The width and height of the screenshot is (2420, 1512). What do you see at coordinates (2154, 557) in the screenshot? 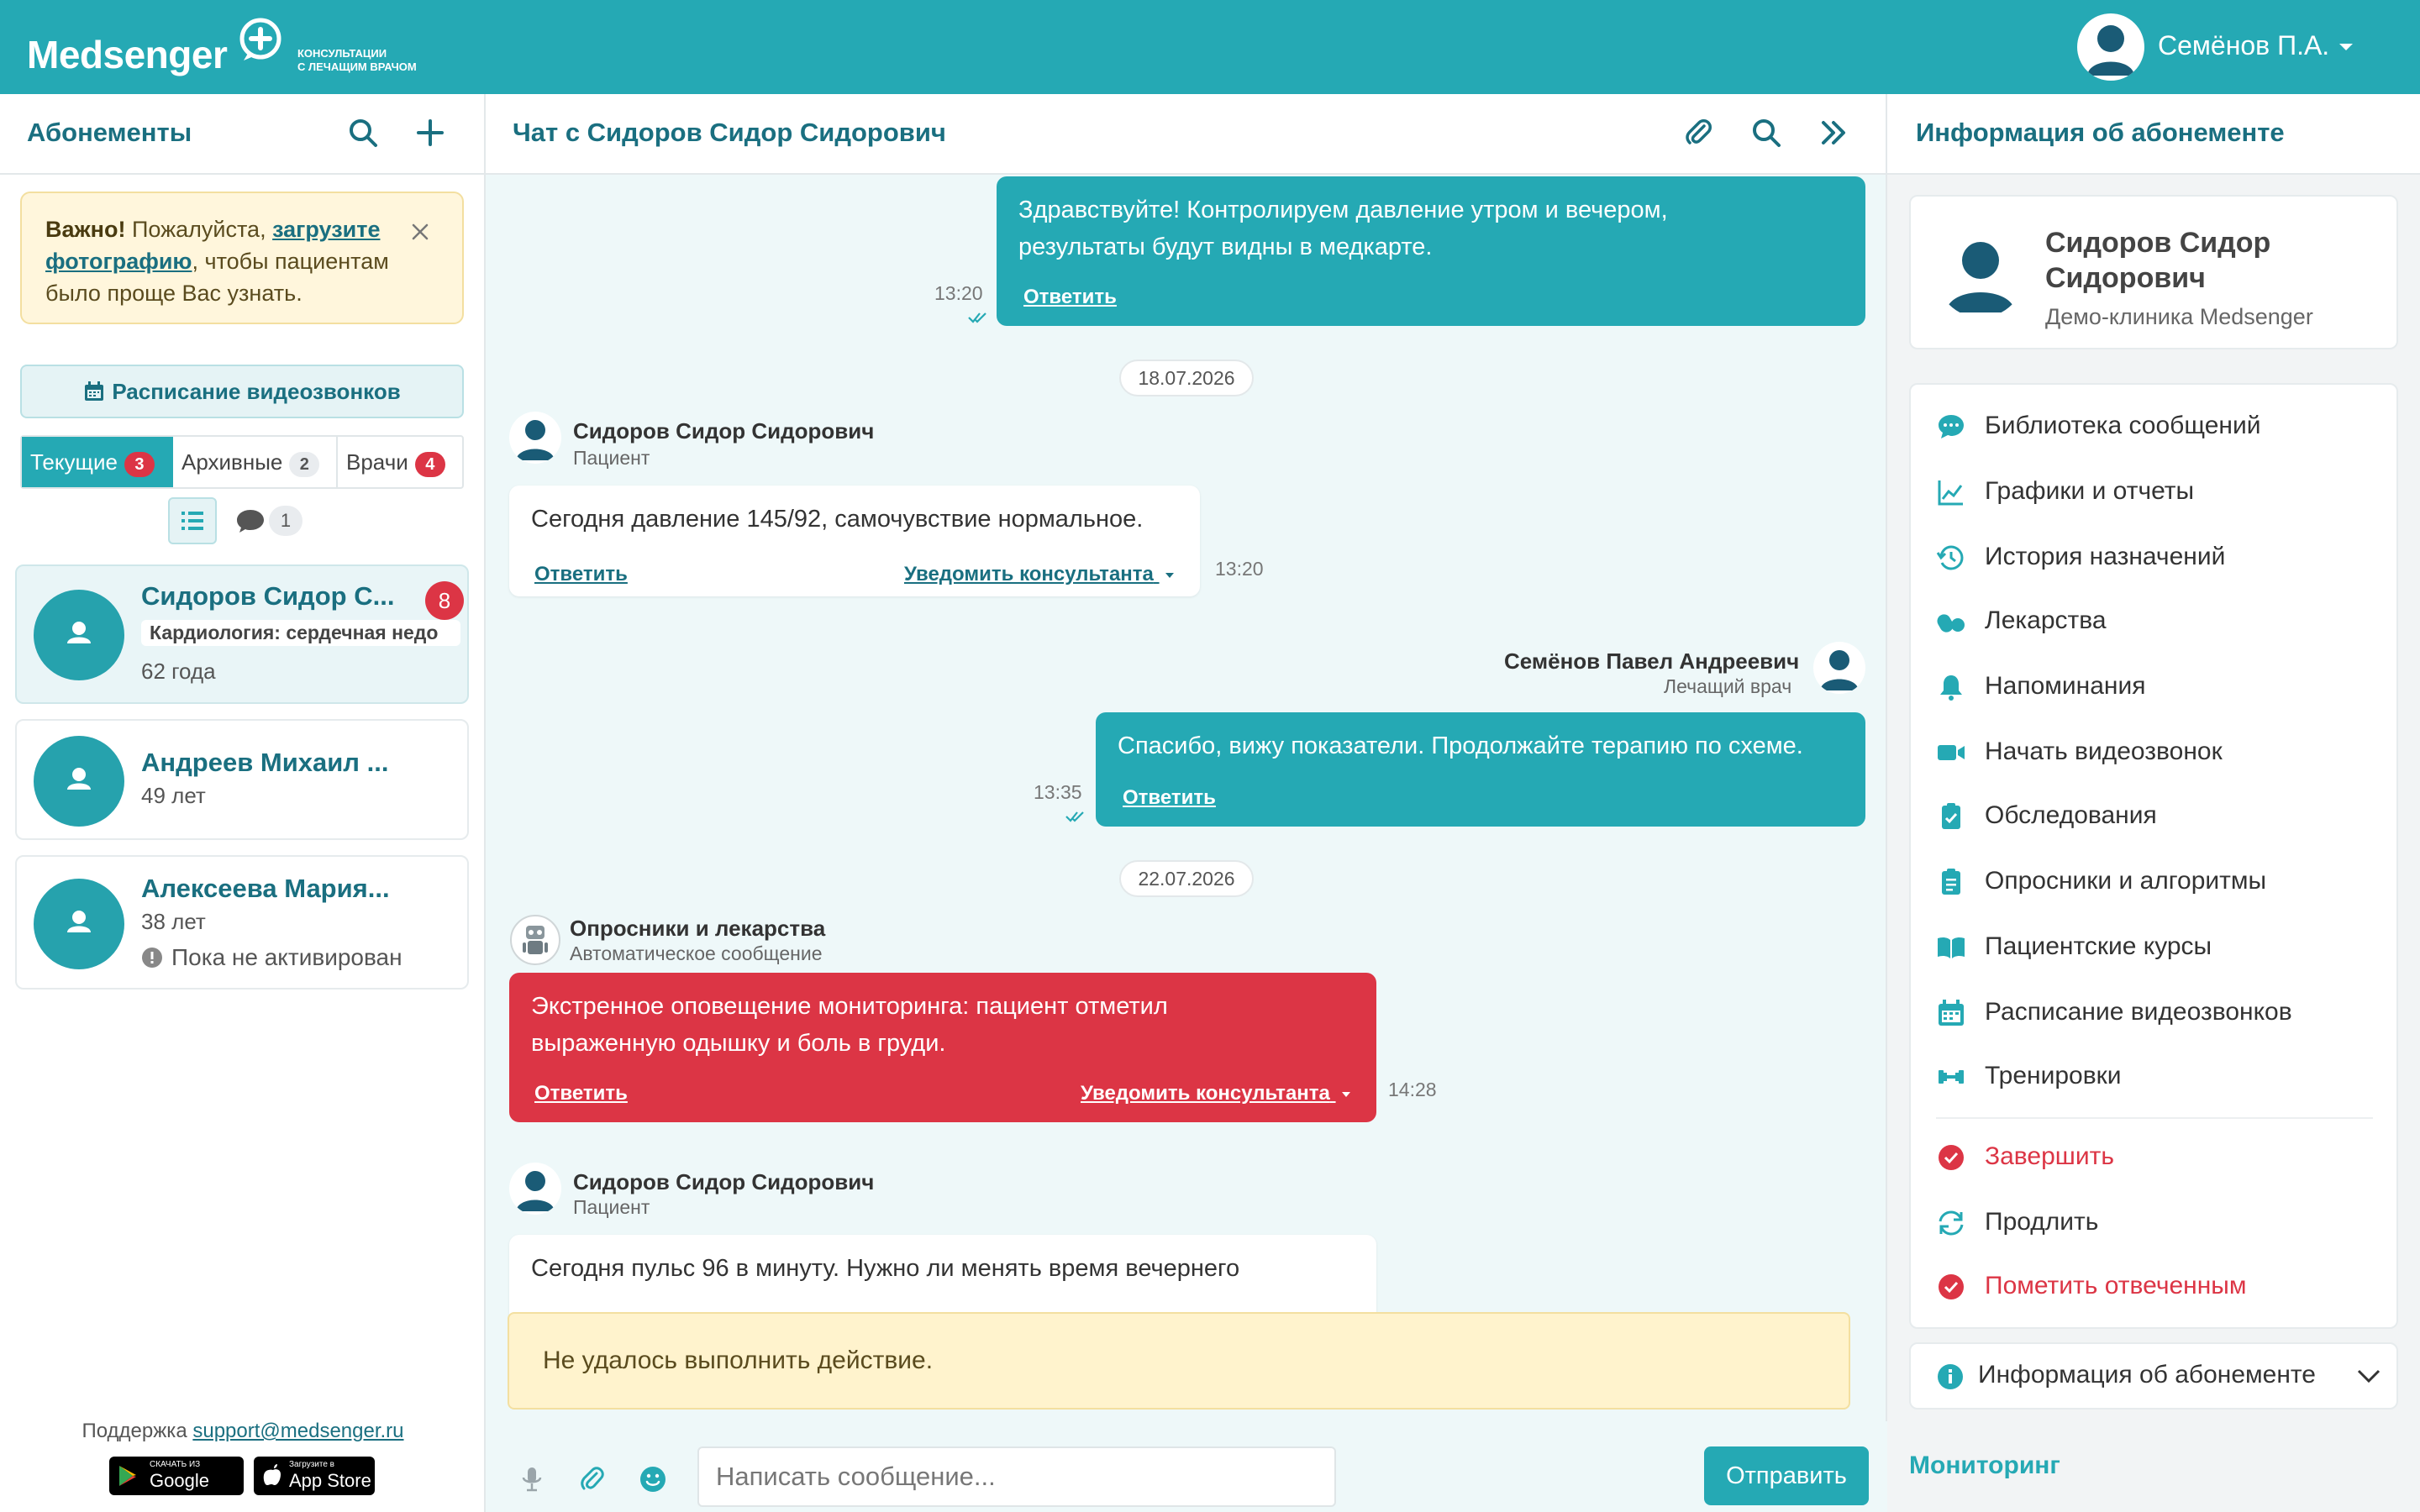
I see `menu-item-prescription-history: История назначений` at bounding box center [2154, 557].